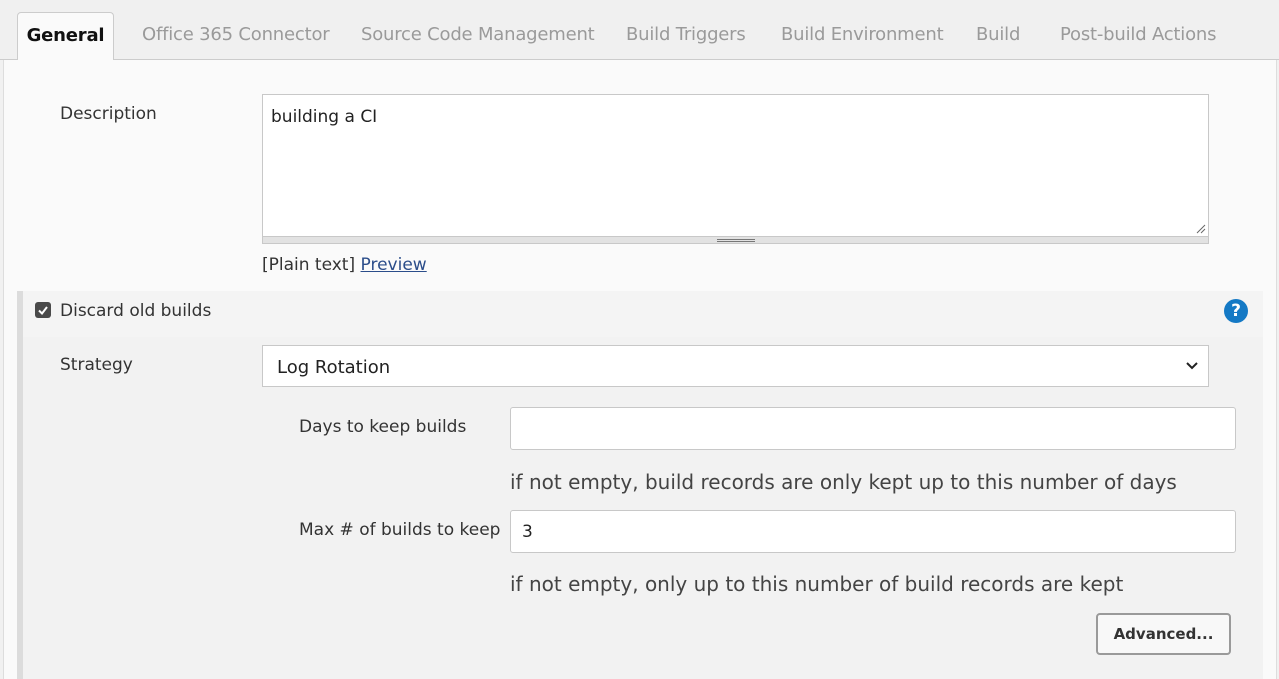  I want to click on tab-build-triggers: Build Triggers, so click(686, 34).